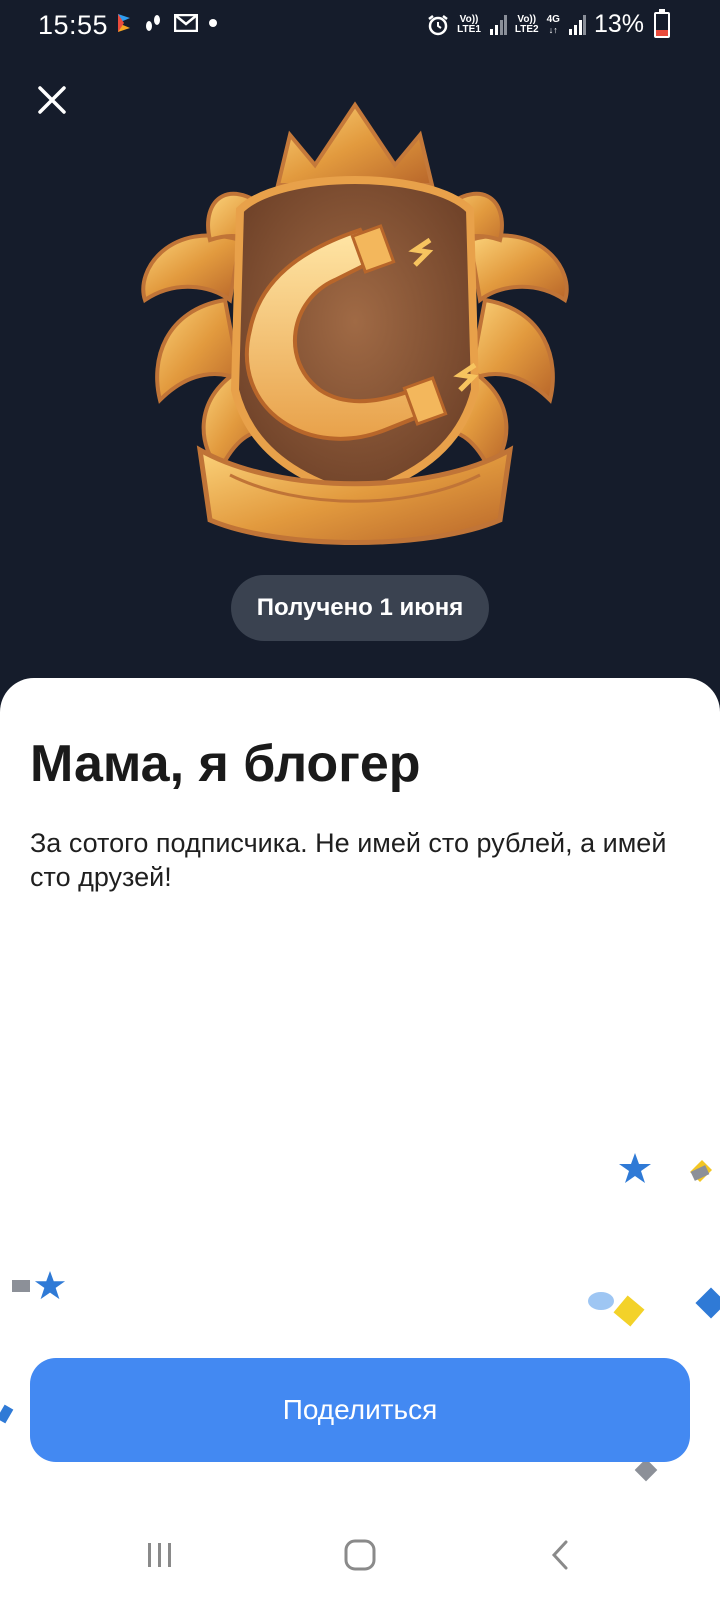 The height and width of the screenshot is (1600, 720). Describe the element at coordinates (360, 608) in the screenshot. I see `achievement-date-badge: Получено 1 июня` at that location.